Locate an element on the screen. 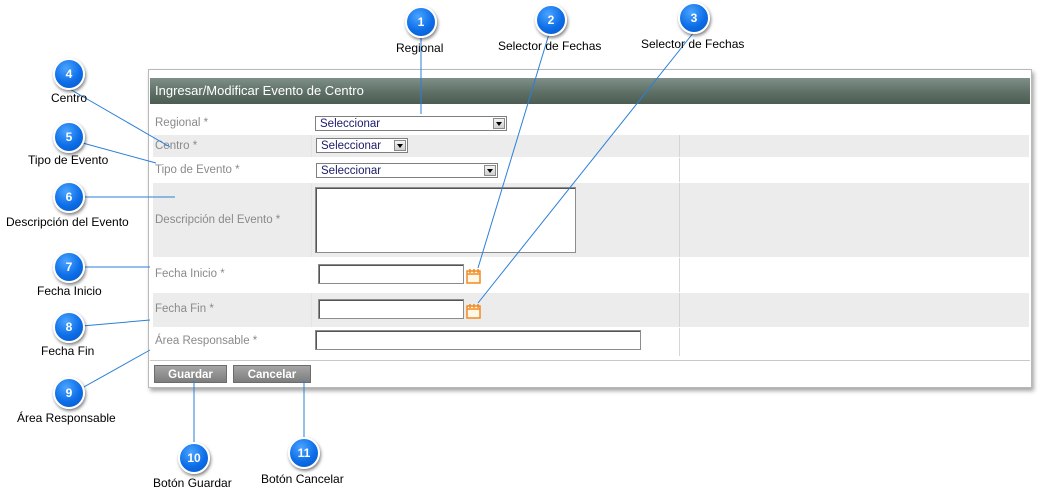 Image resolution: width=1044 pixels, height=493 pixels. area-responsable-row: Área Responsable * is located at coordinates (591, 342).